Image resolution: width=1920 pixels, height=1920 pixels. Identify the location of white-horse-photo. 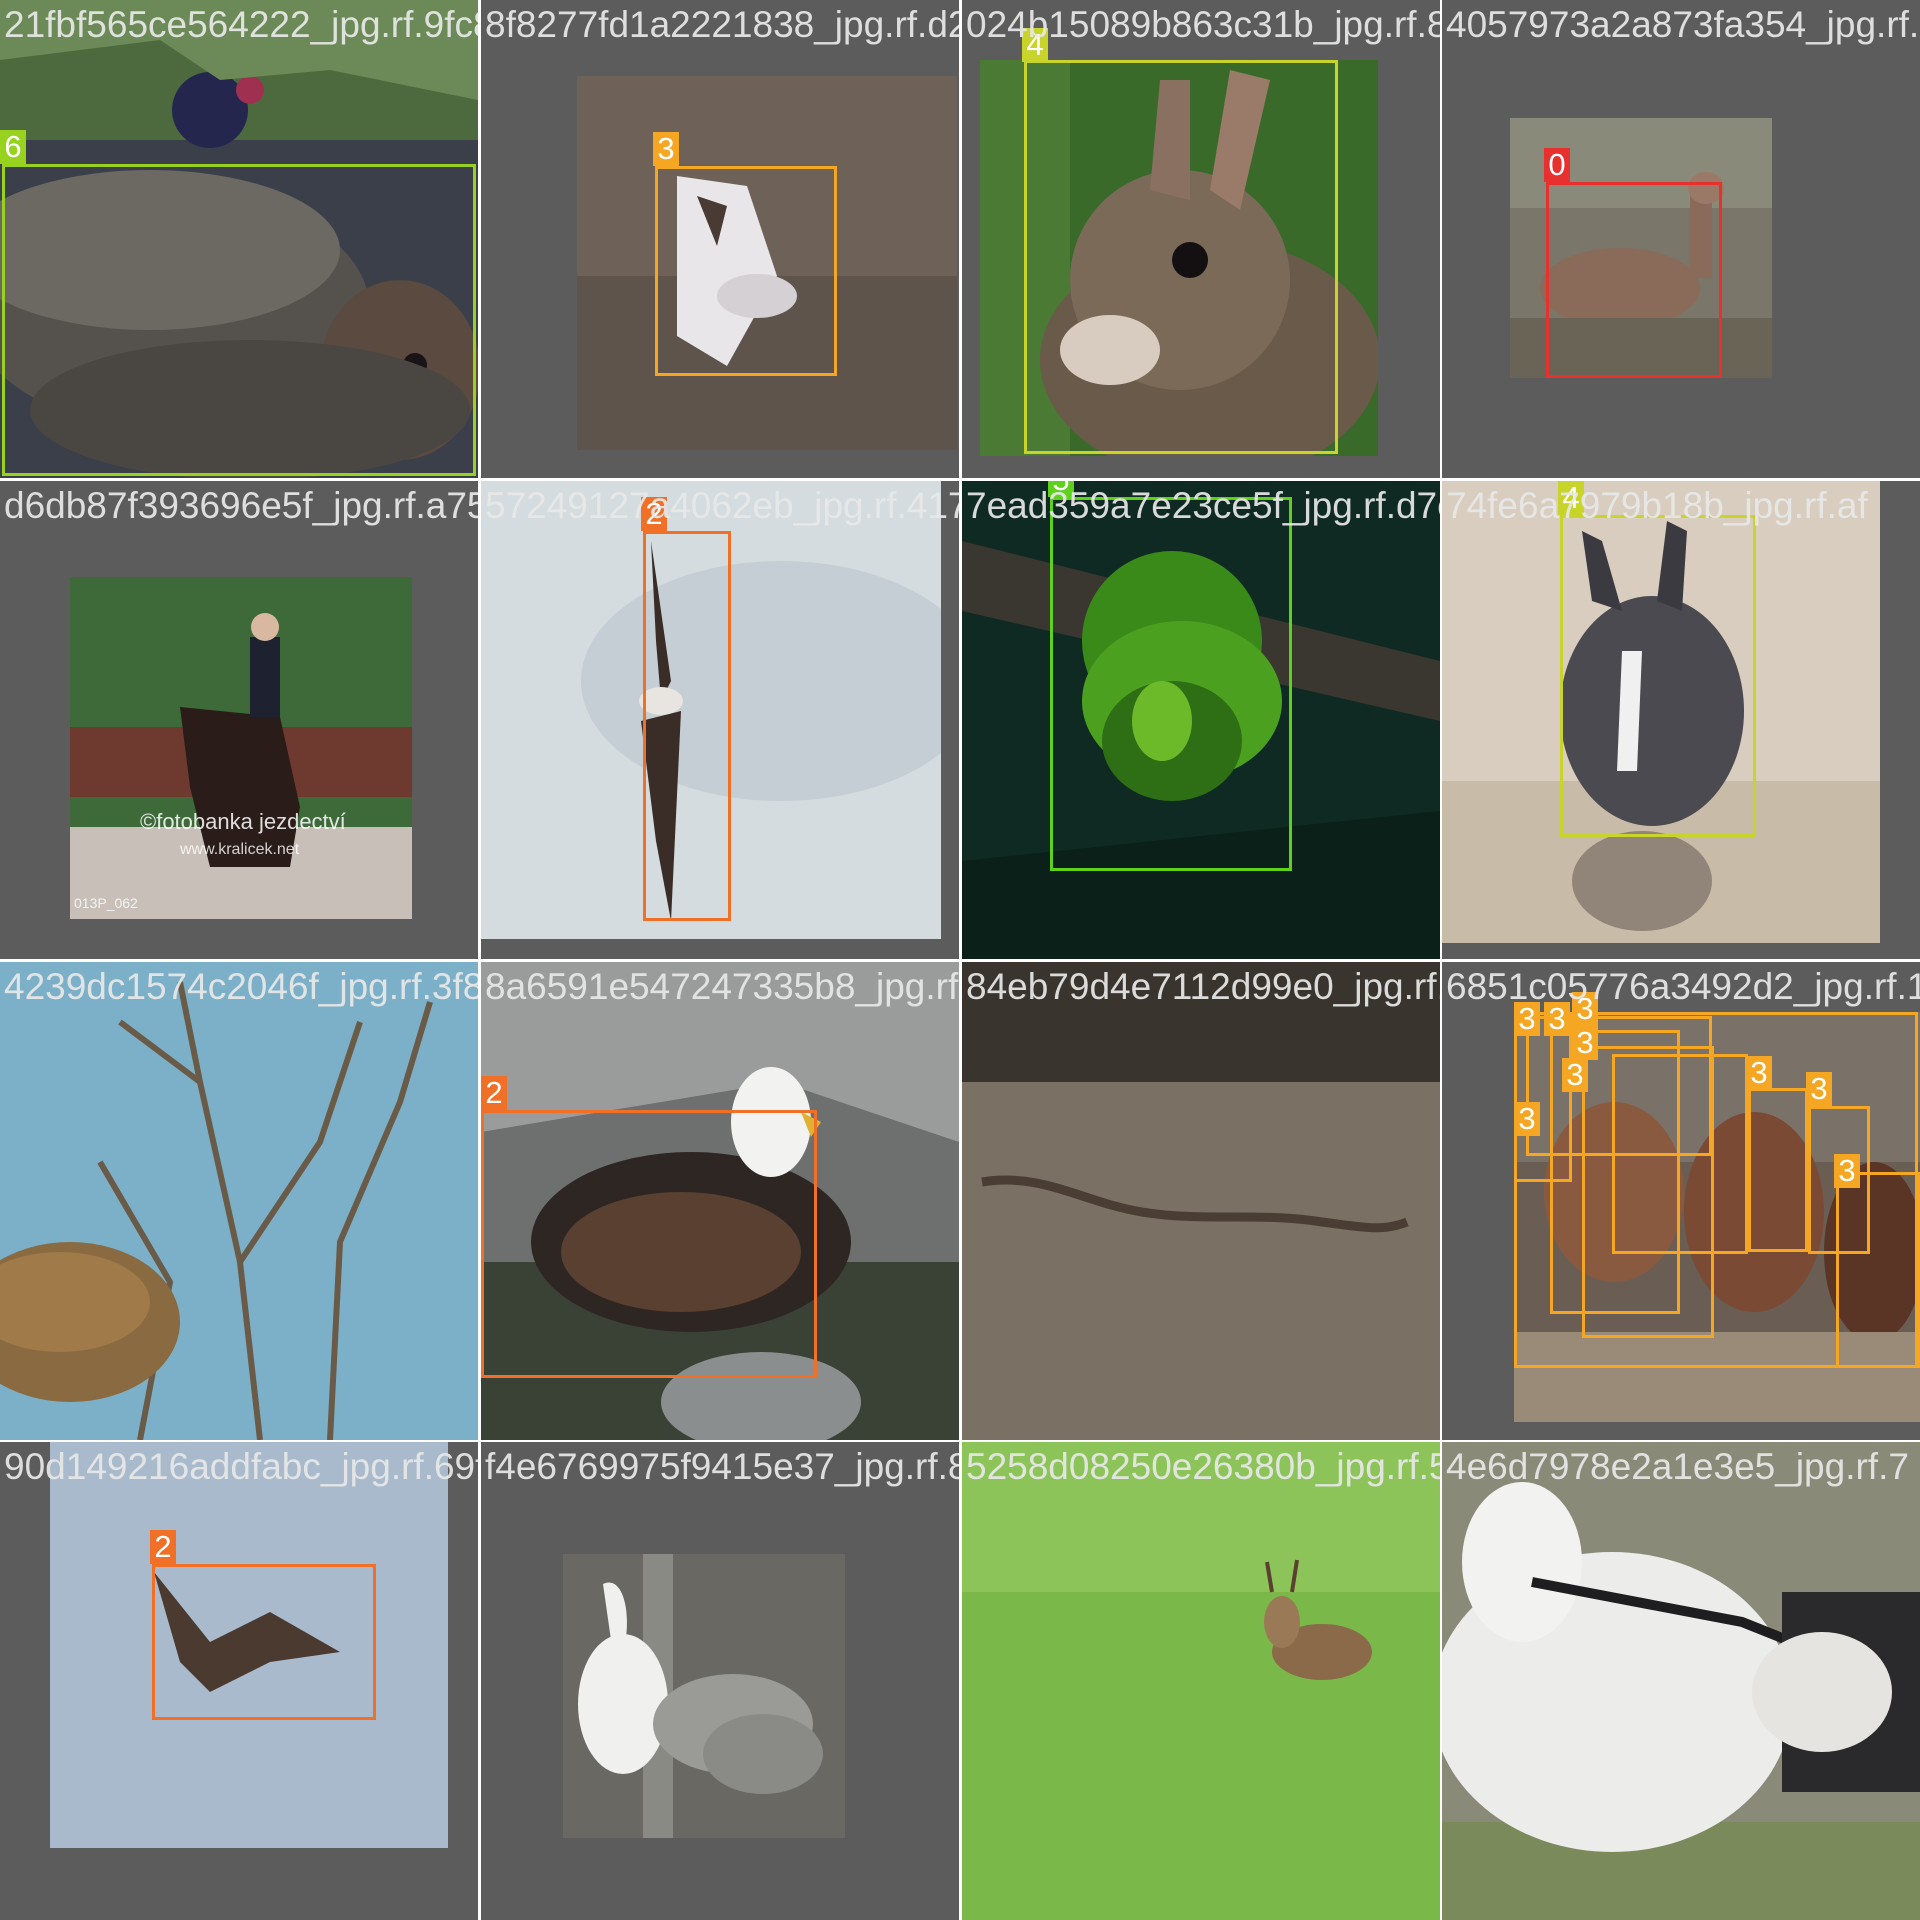
(1681, 1681).